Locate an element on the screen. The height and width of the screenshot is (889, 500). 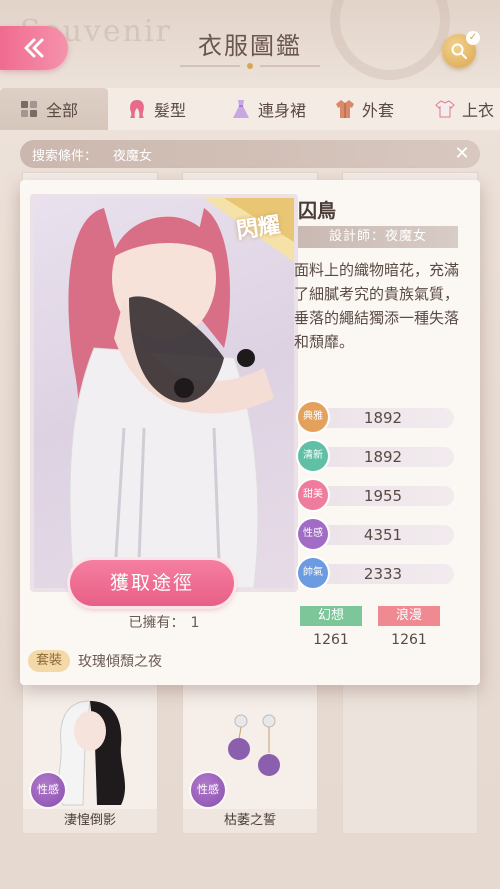
search-condition-label: 搜索條件： is located at coordinates (65, 156).